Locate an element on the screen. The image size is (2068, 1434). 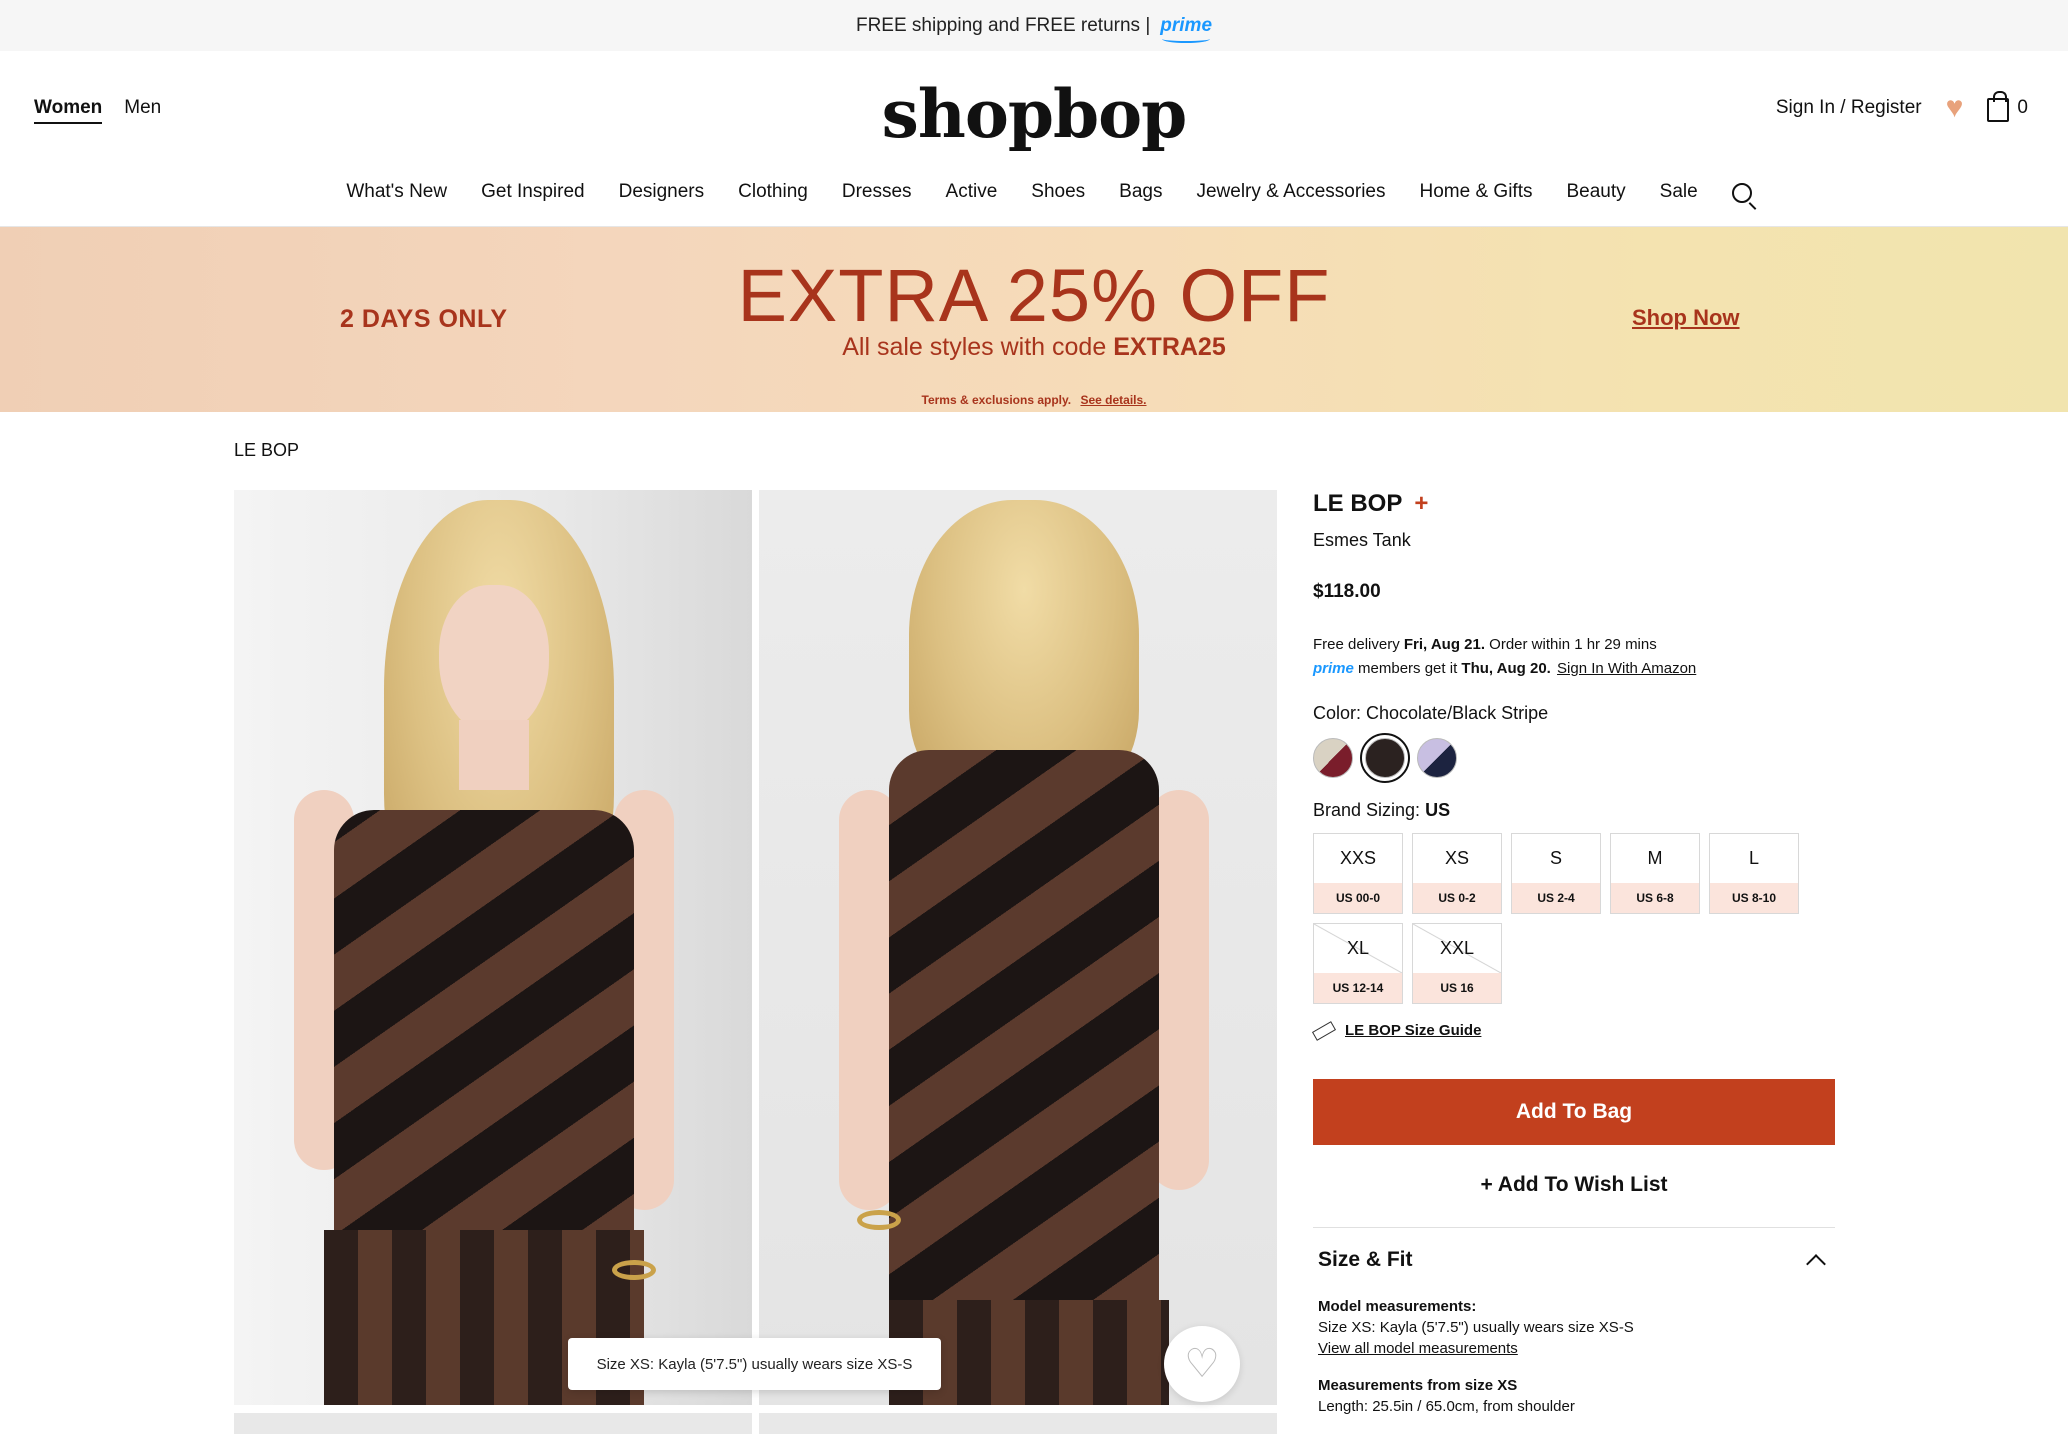
size-us: US 6-8 is located at coordinates (1655, 898).